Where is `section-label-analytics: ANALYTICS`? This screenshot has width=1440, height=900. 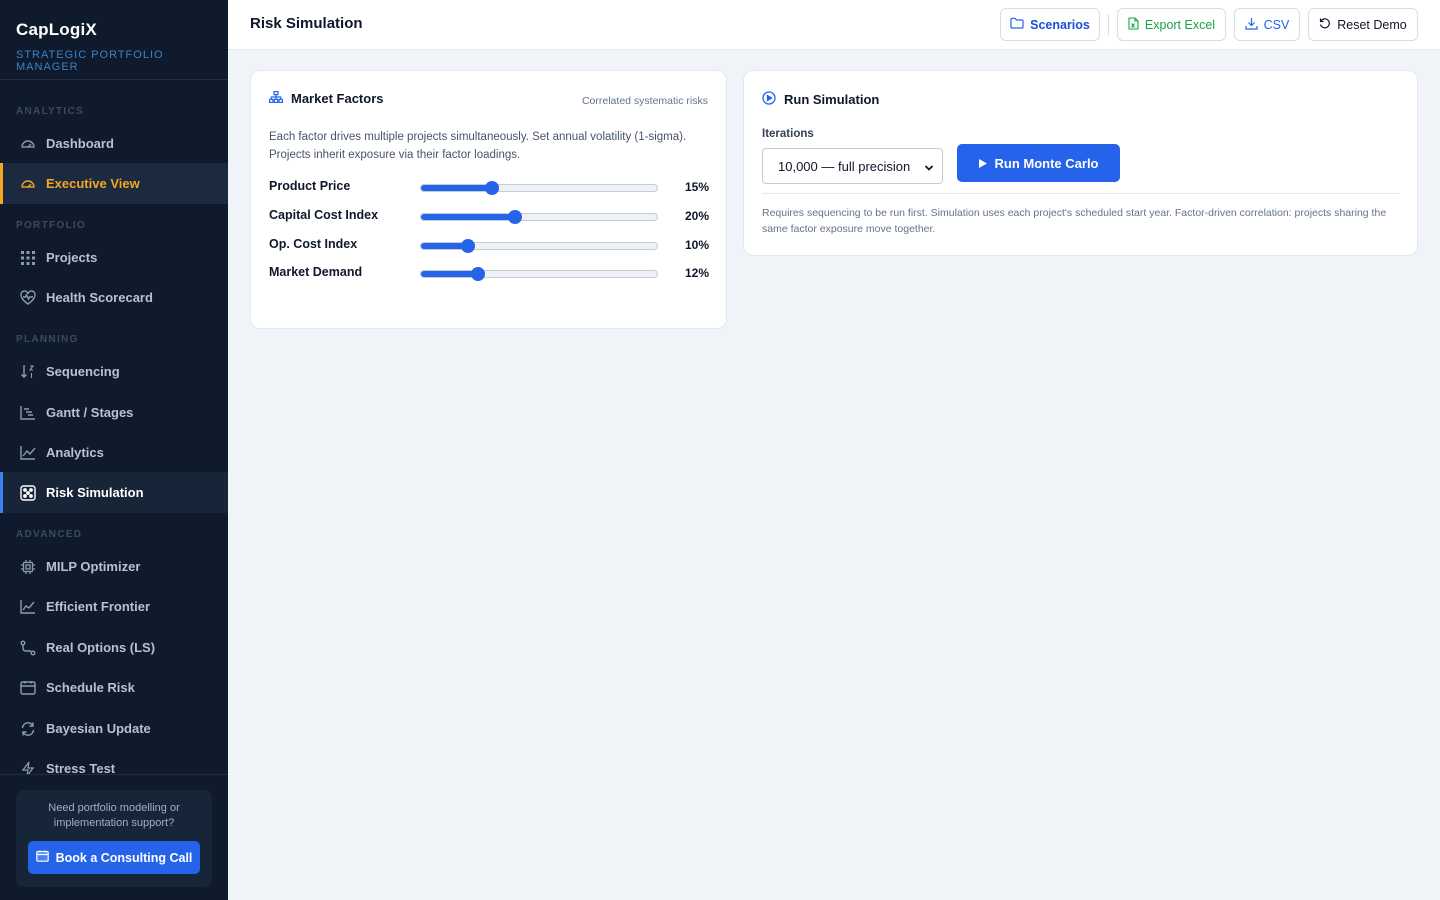
section-label-analytics: ANALYTICS is located at coordinates (50, 111).